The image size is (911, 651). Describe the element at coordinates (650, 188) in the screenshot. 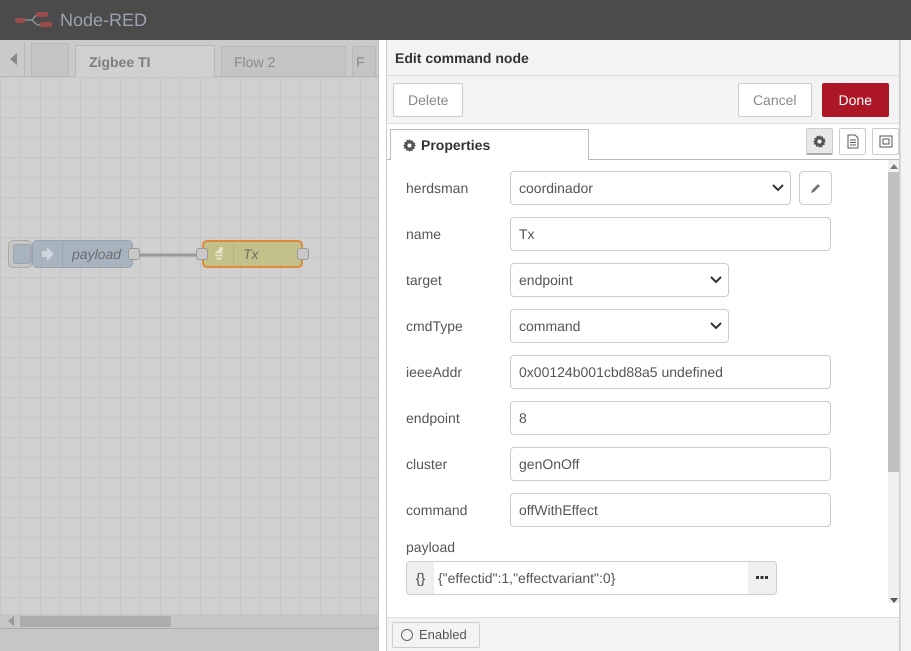

I see `select-field: coordinador` at that location.